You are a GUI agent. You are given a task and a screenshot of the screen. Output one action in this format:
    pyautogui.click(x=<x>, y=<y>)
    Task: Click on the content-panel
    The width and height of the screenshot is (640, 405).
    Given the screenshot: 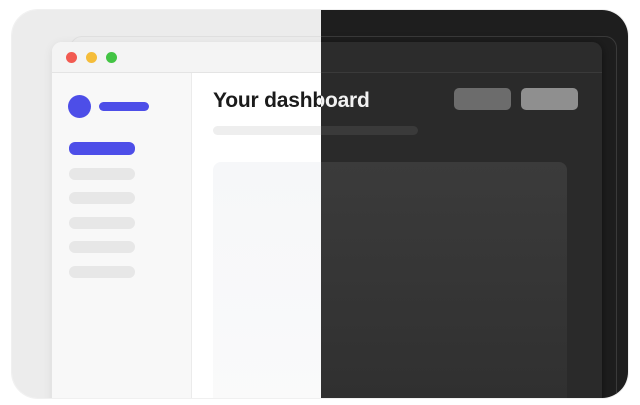 What is the action you would take?
    pyautogui.click(x=267, y=280)
    